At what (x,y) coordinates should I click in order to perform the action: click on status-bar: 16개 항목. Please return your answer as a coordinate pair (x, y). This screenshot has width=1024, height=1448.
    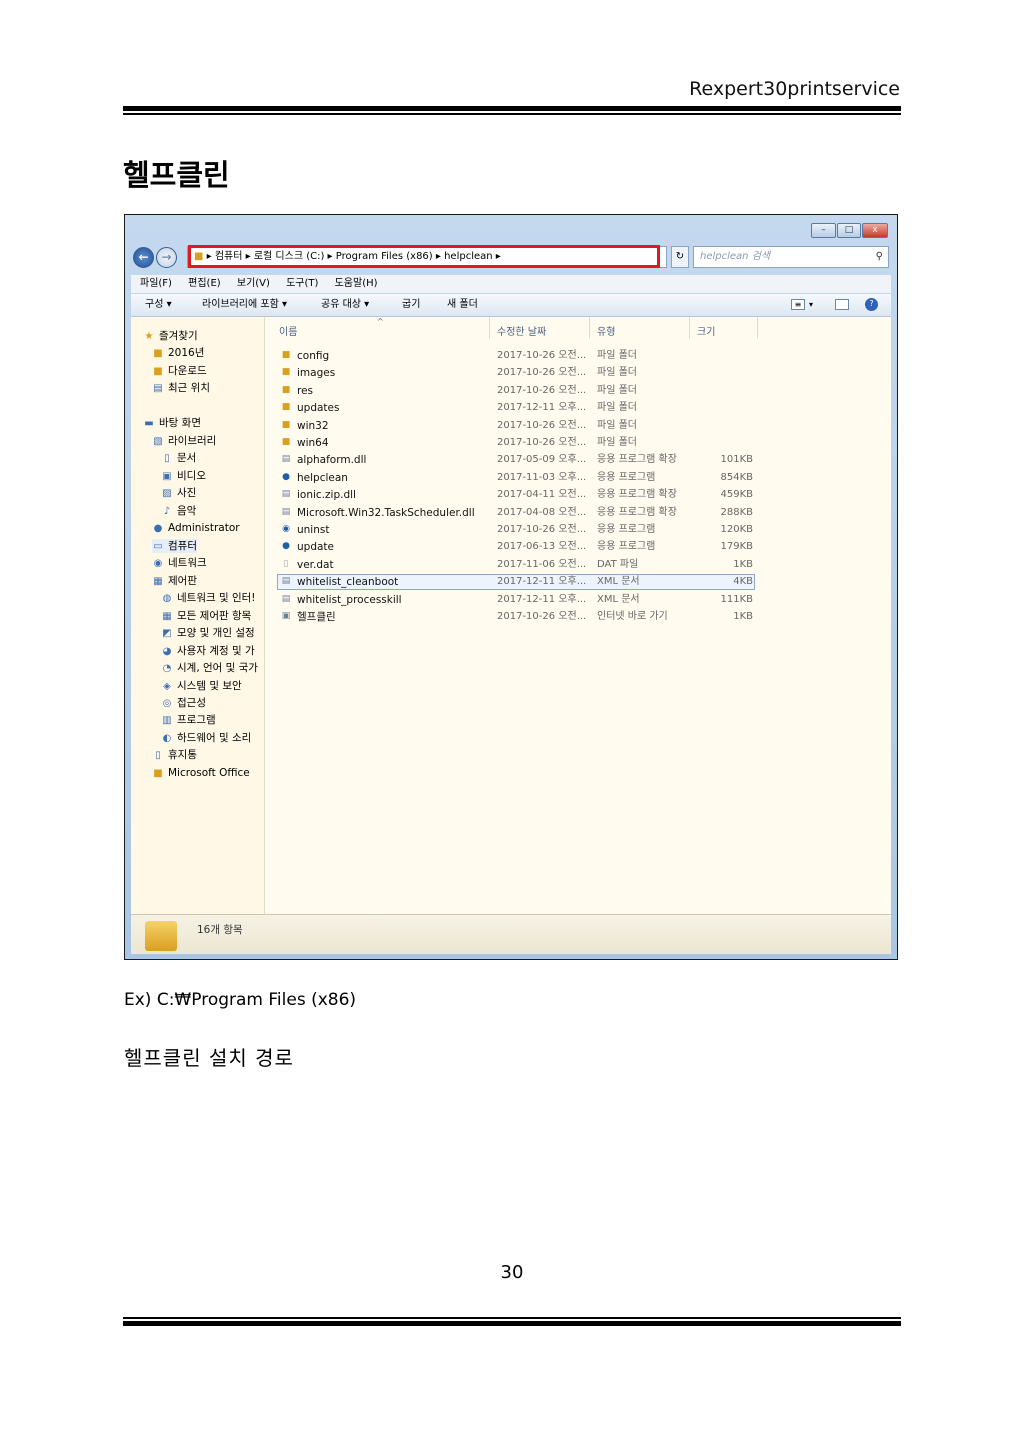
    Looking at the image, I should click on (511, 934).